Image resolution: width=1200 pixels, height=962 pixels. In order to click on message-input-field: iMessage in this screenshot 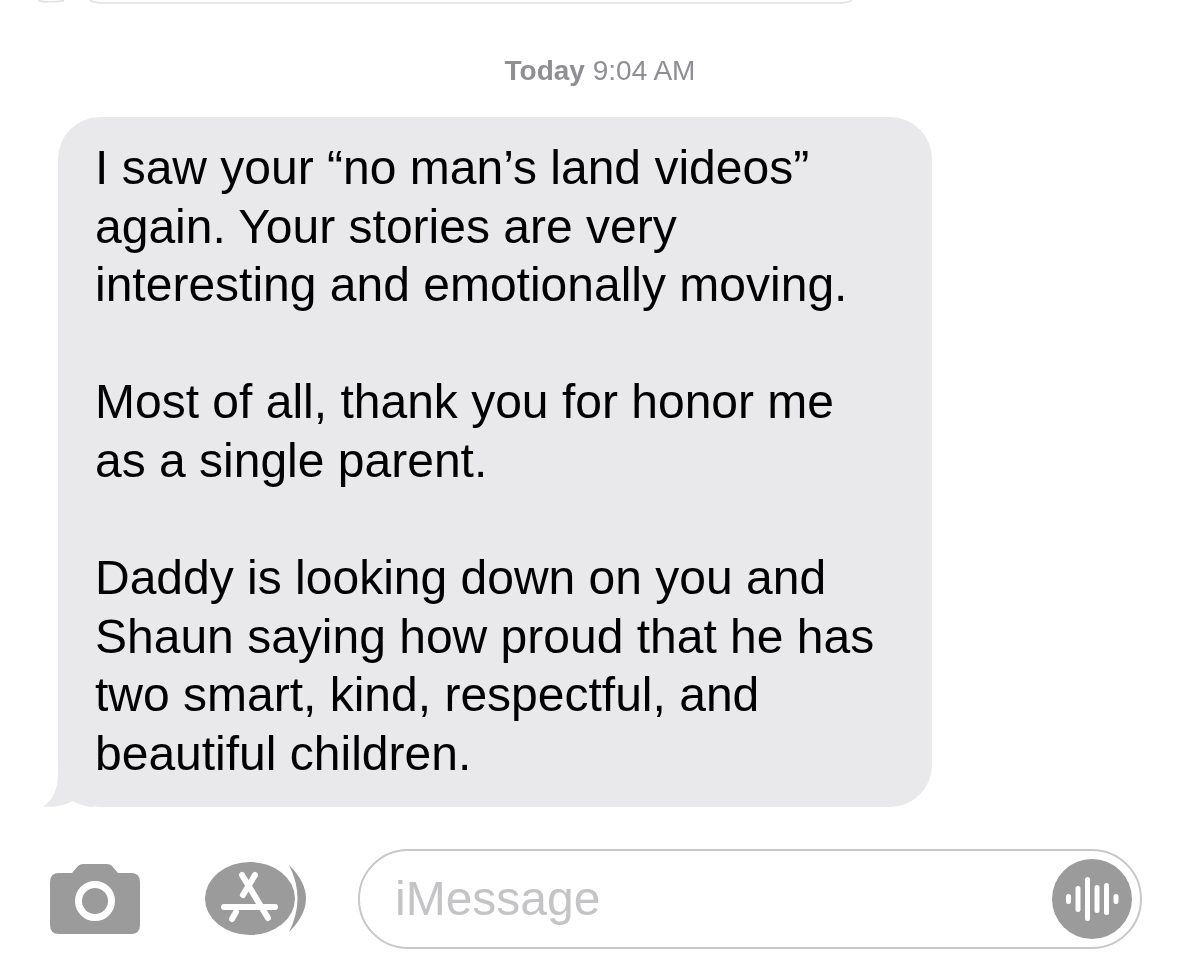, I will do `click(750, 898)`.